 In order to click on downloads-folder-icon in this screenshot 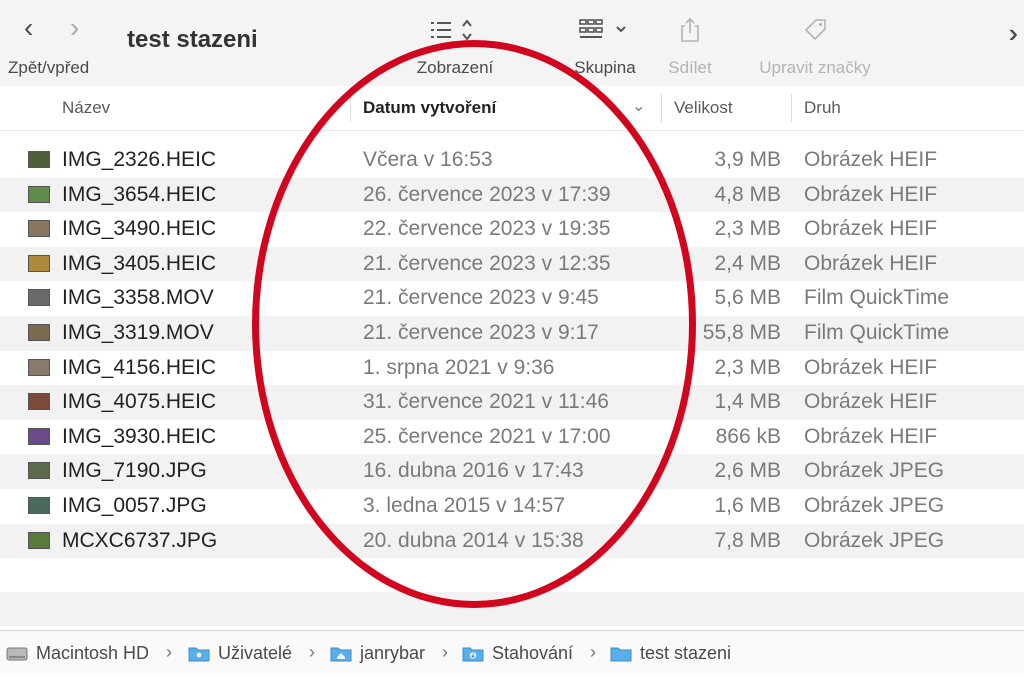, I will do `click(473, 654)`.